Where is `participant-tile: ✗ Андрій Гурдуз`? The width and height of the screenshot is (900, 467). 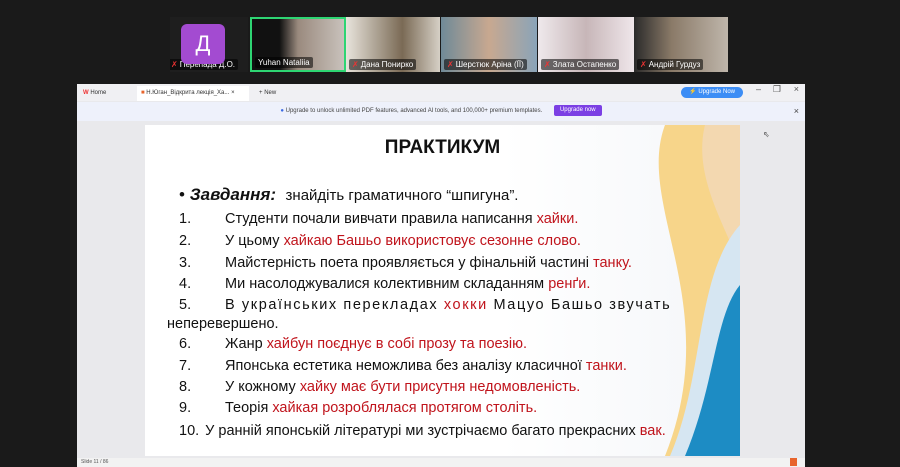 participant-tile: ✗ Андрій Гурдуз is located at coordinates (681, 44).